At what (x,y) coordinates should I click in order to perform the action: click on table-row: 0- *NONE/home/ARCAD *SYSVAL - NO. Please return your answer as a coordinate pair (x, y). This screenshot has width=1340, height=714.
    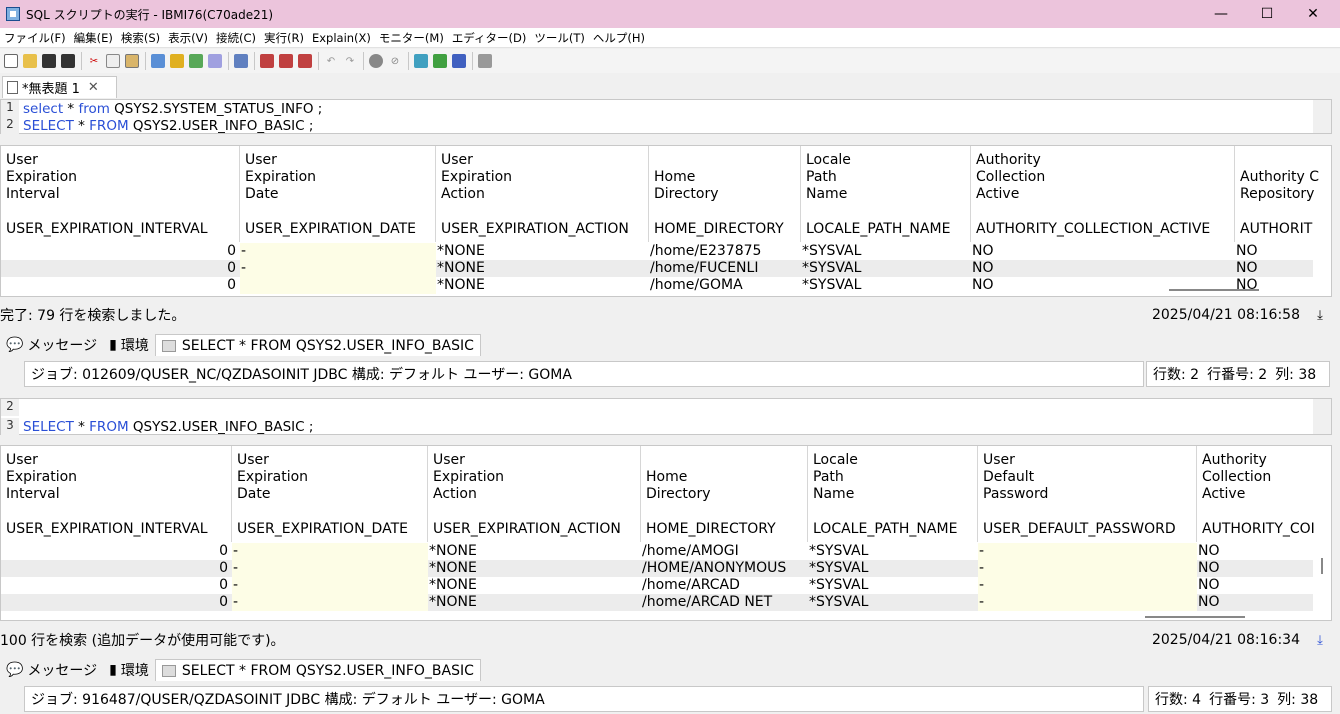
    Looking at the image, I should click on (657, 585).